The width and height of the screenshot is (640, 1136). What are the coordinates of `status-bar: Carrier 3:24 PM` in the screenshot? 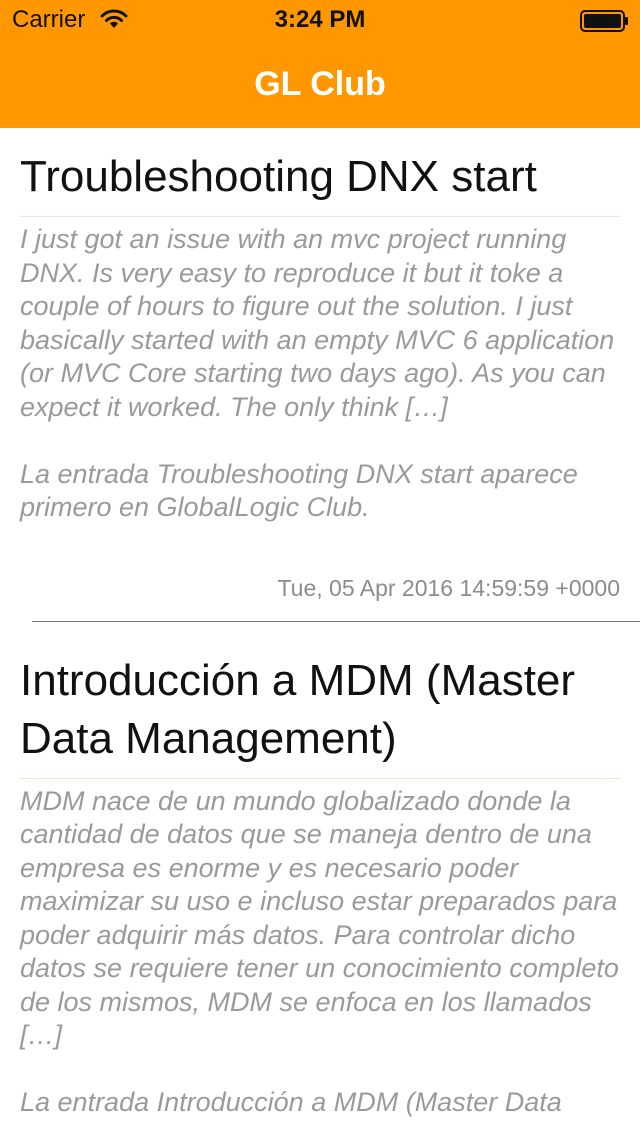 It's located at (320, 20).